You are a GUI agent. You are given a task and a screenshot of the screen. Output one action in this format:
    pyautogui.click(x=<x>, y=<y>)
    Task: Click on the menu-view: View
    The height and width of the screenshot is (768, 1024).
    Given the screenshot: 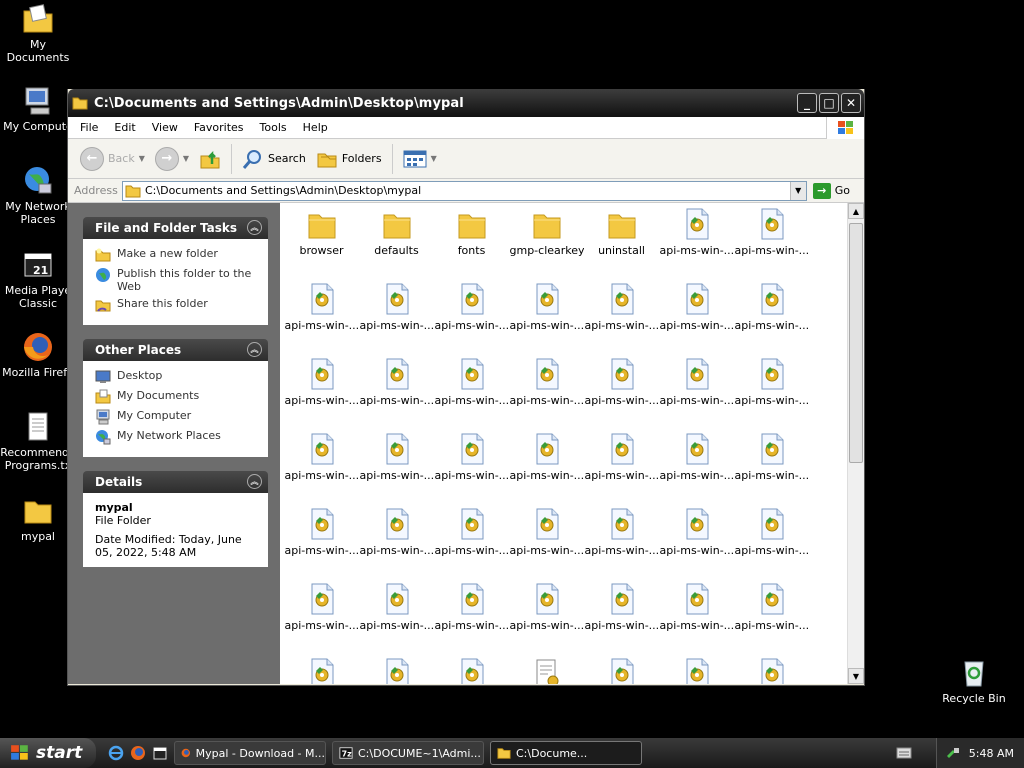 What is the action you would take?
    pyautogui.click(x=165, y=127)
    